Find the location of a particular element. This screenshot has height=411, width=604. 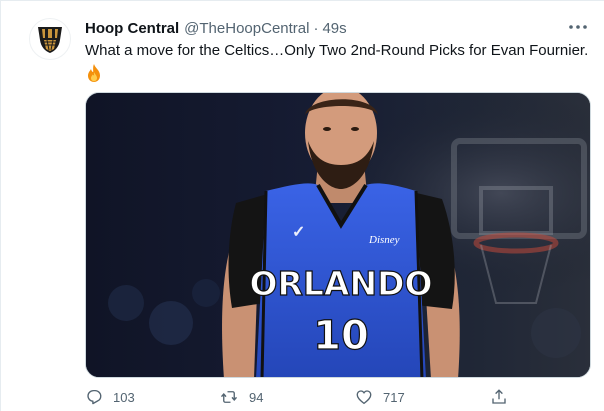

tweet-header: Hoop Central @TheHoopCentral · 49s is located at coordinates (324, 28).